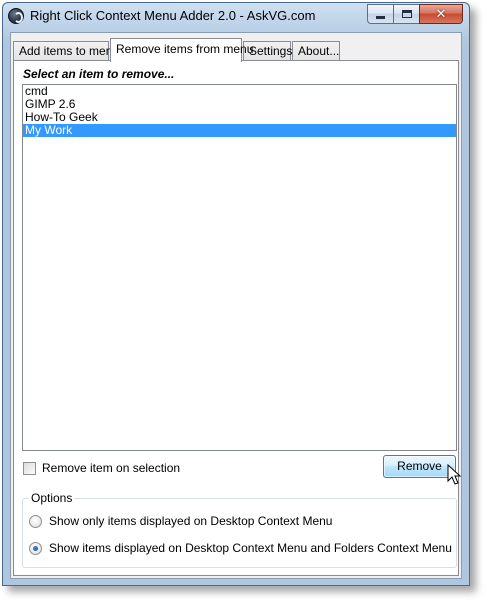 This screenshot has height=603, width=488. What do you see at coordinates (35, 521) in the screenshot?
I see `radio-desktop-only-button` at bounding box center [35, 521].